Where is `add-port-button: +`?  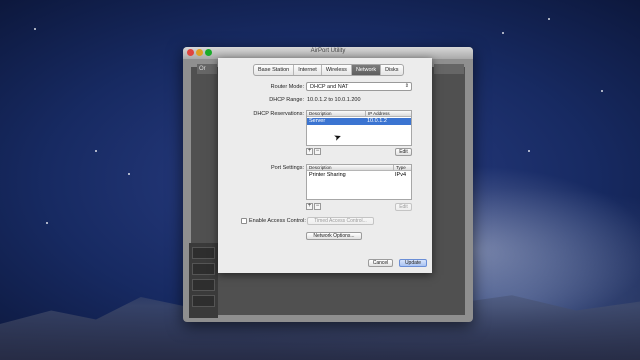 add-port-button: + is located at coordinates (309, 206).